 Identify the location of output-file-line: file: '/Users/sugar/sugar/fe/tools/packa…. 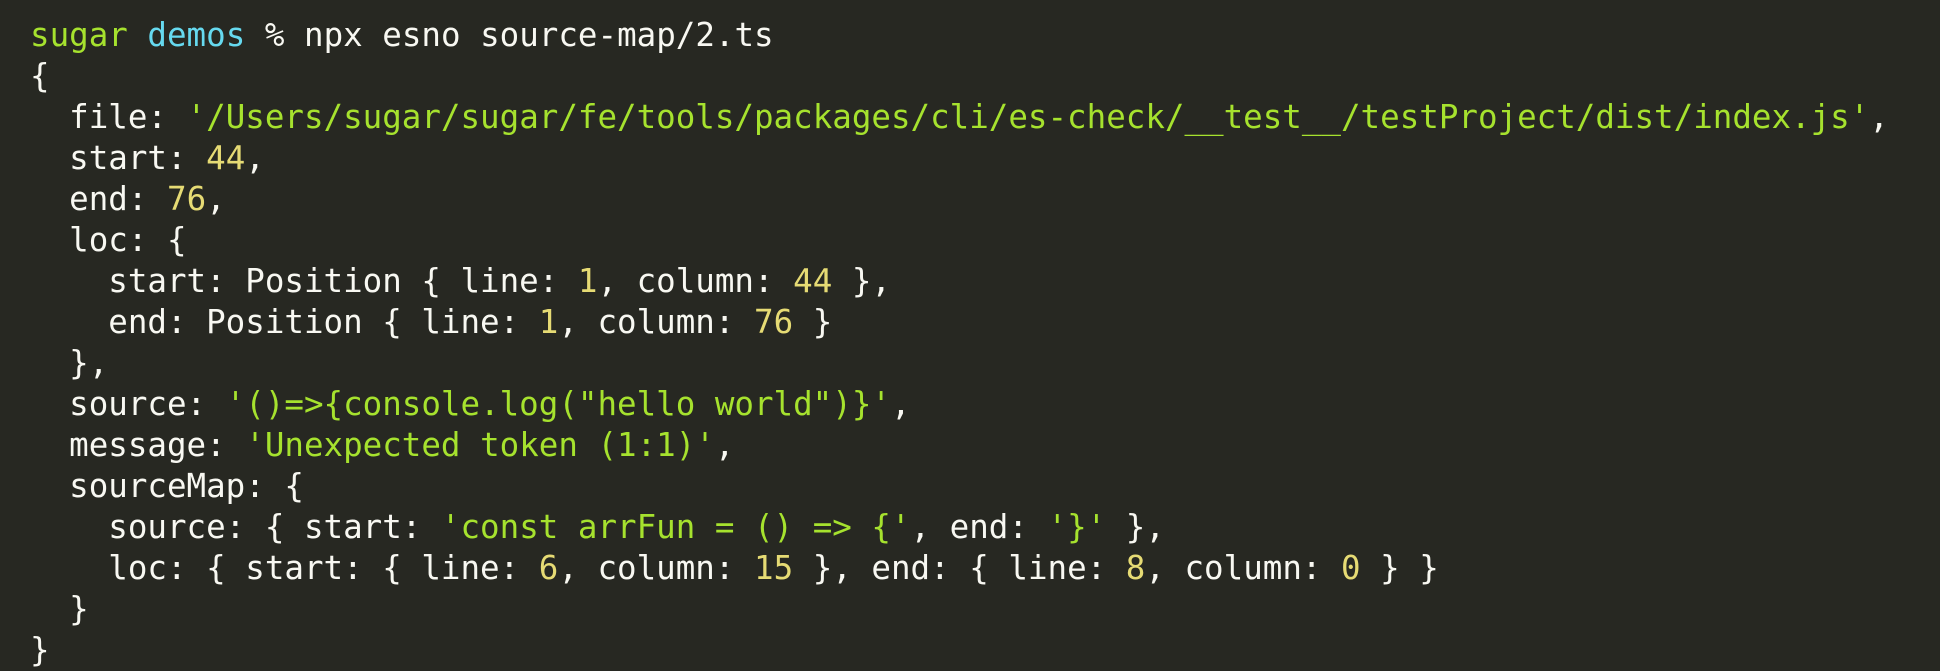
(979, 117).